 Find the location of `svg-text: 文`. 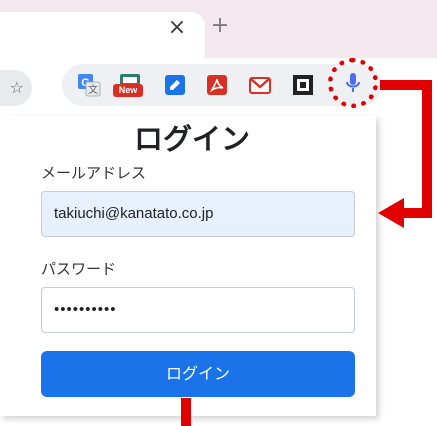

svg-text: 文 is located at coordinates (93, 89).